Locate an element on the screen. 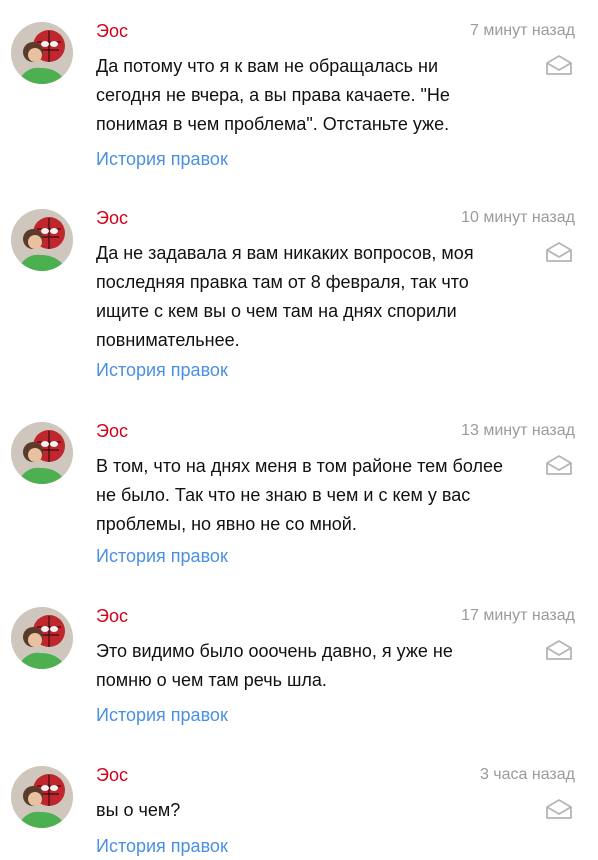 The width and height of the screenshot is (598, 860). comment-timestamp: 17 минут назад is located at coordinates (518, 615).